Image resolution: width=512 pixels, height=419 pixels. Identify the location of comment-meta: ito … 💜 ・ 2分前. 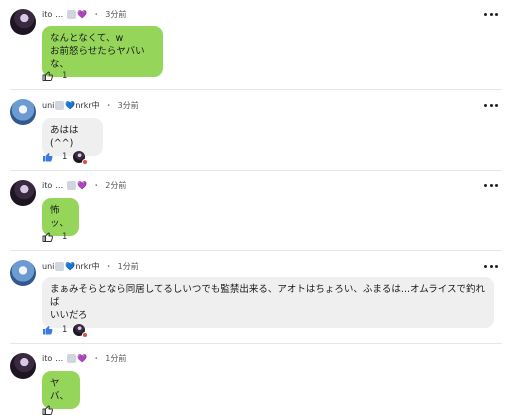
(84, 185).